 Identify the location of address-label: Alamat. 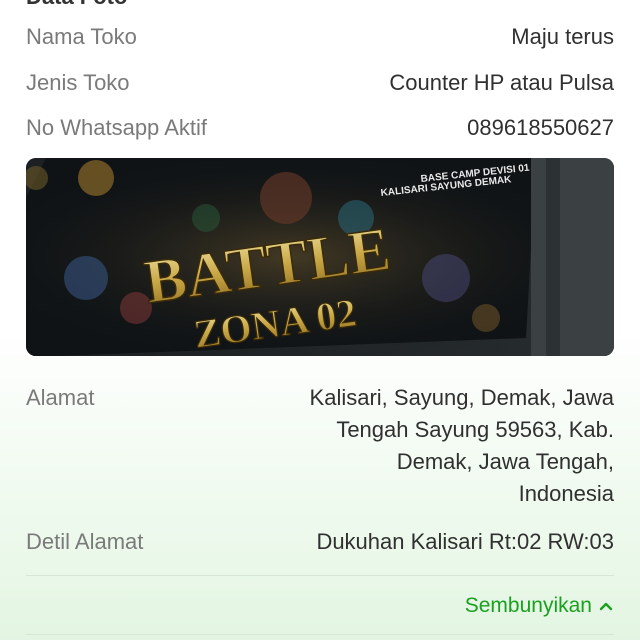
(60, 397).